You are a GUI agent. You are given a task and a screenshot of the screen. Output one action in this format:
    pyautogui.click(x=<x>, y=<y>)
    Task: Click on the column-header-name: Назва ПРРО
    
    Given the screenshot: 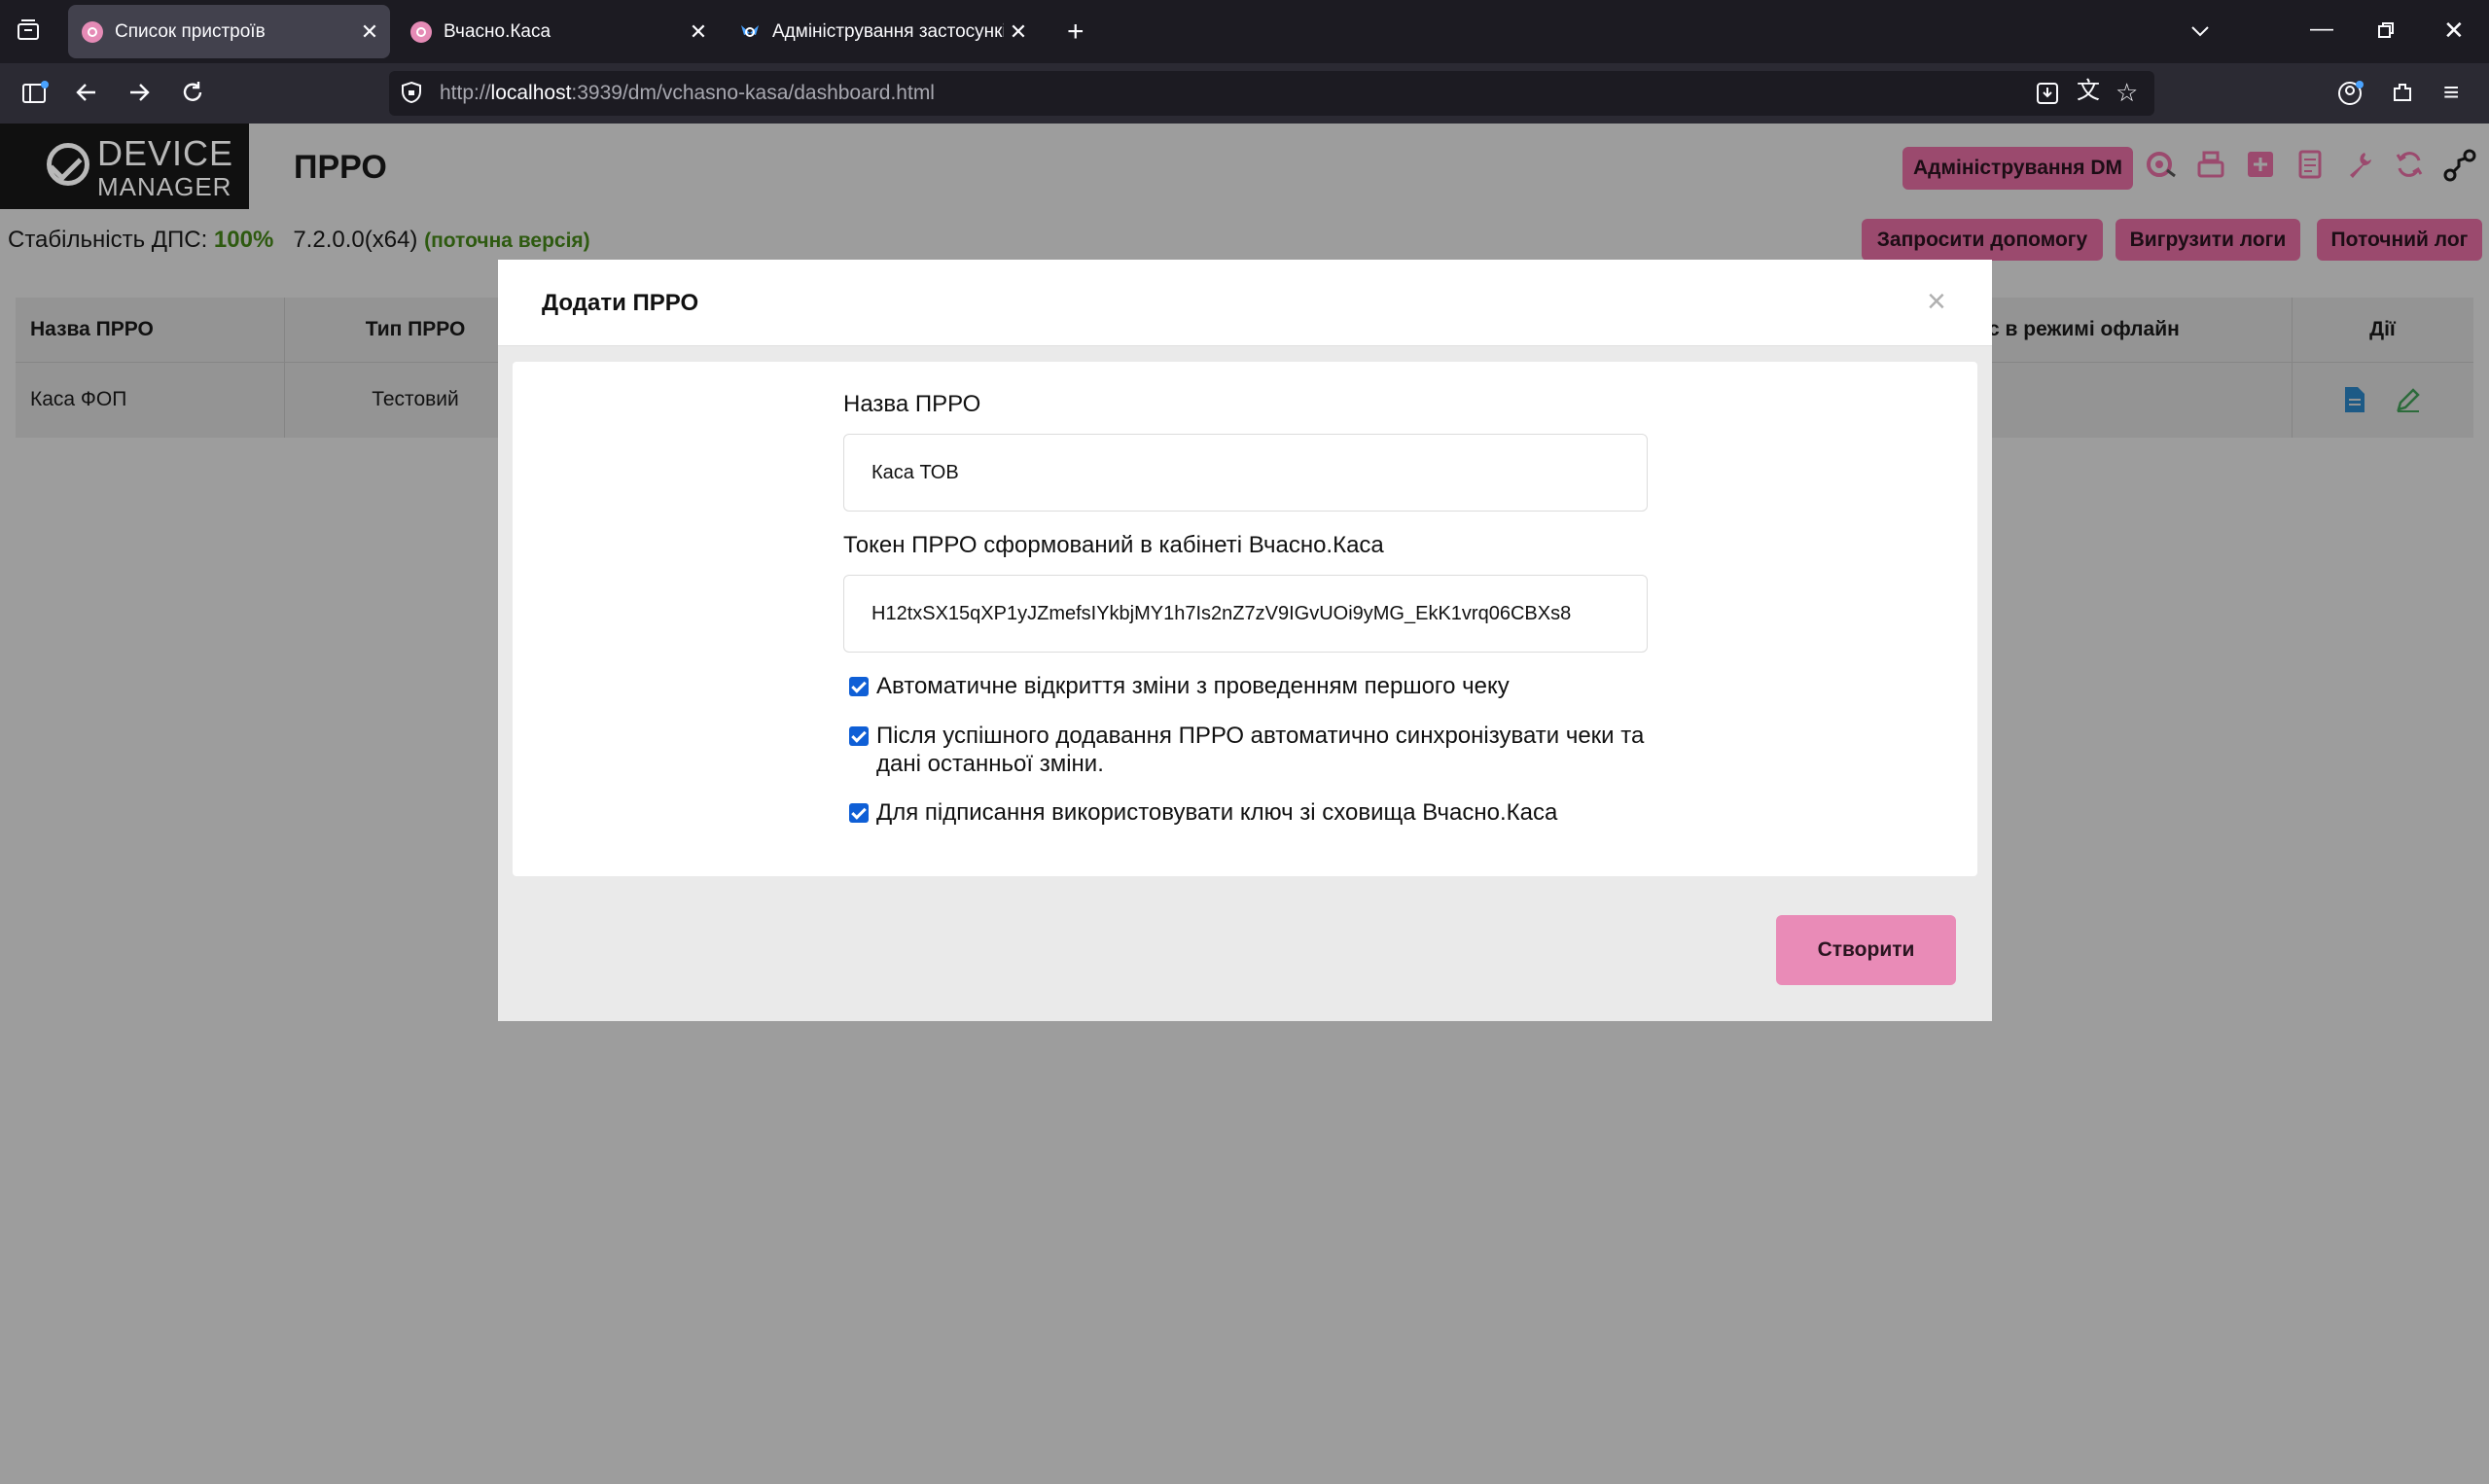 What is the action you would take?
    pyautogui.click(x=92, y=330)
    